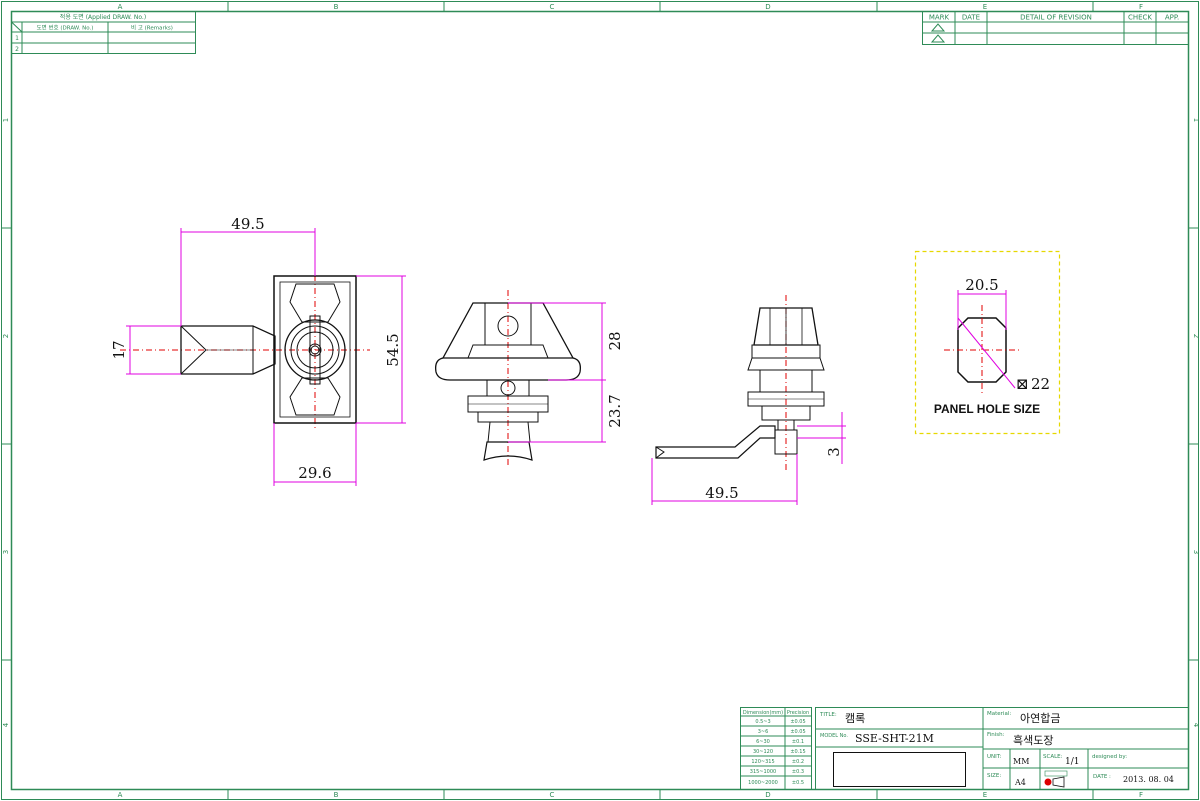 The height and width of the screenshot is (801, 1200). I want to click on lever-view: 49.5 3, so click(748, 400).